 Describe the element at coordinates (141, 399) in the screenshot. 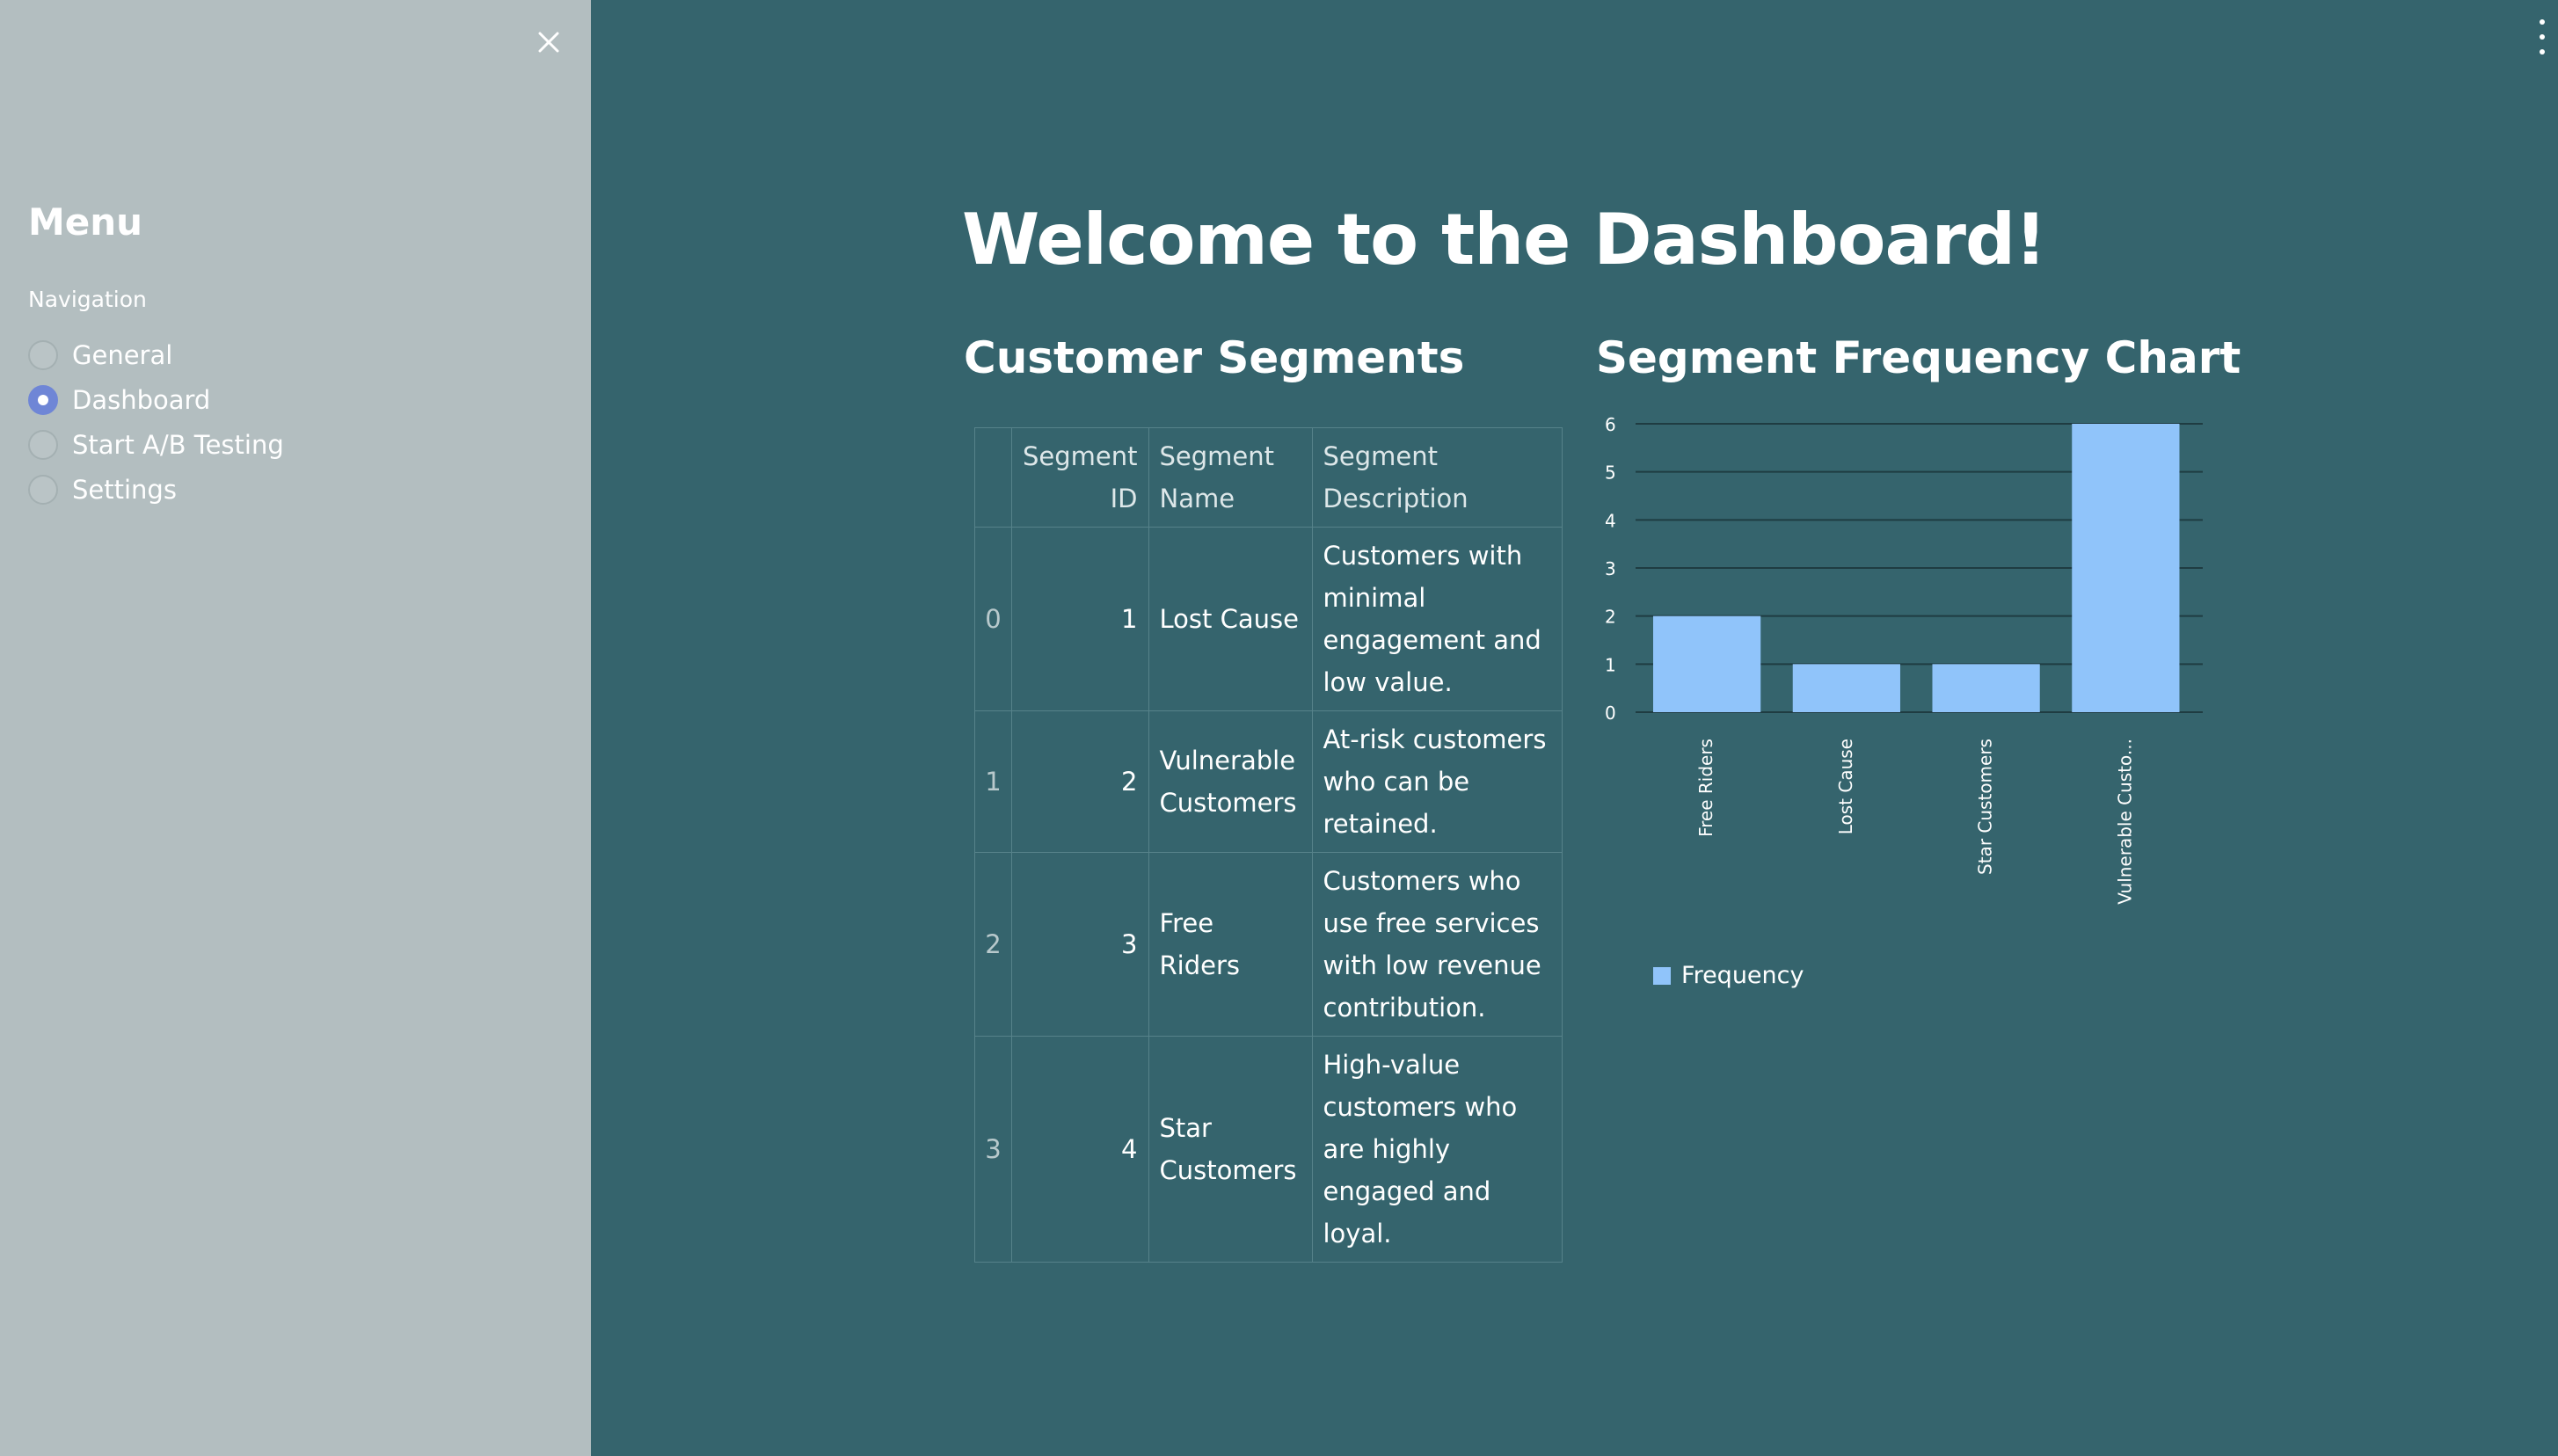

I see `nav-item-label: Dashboard` at that location.